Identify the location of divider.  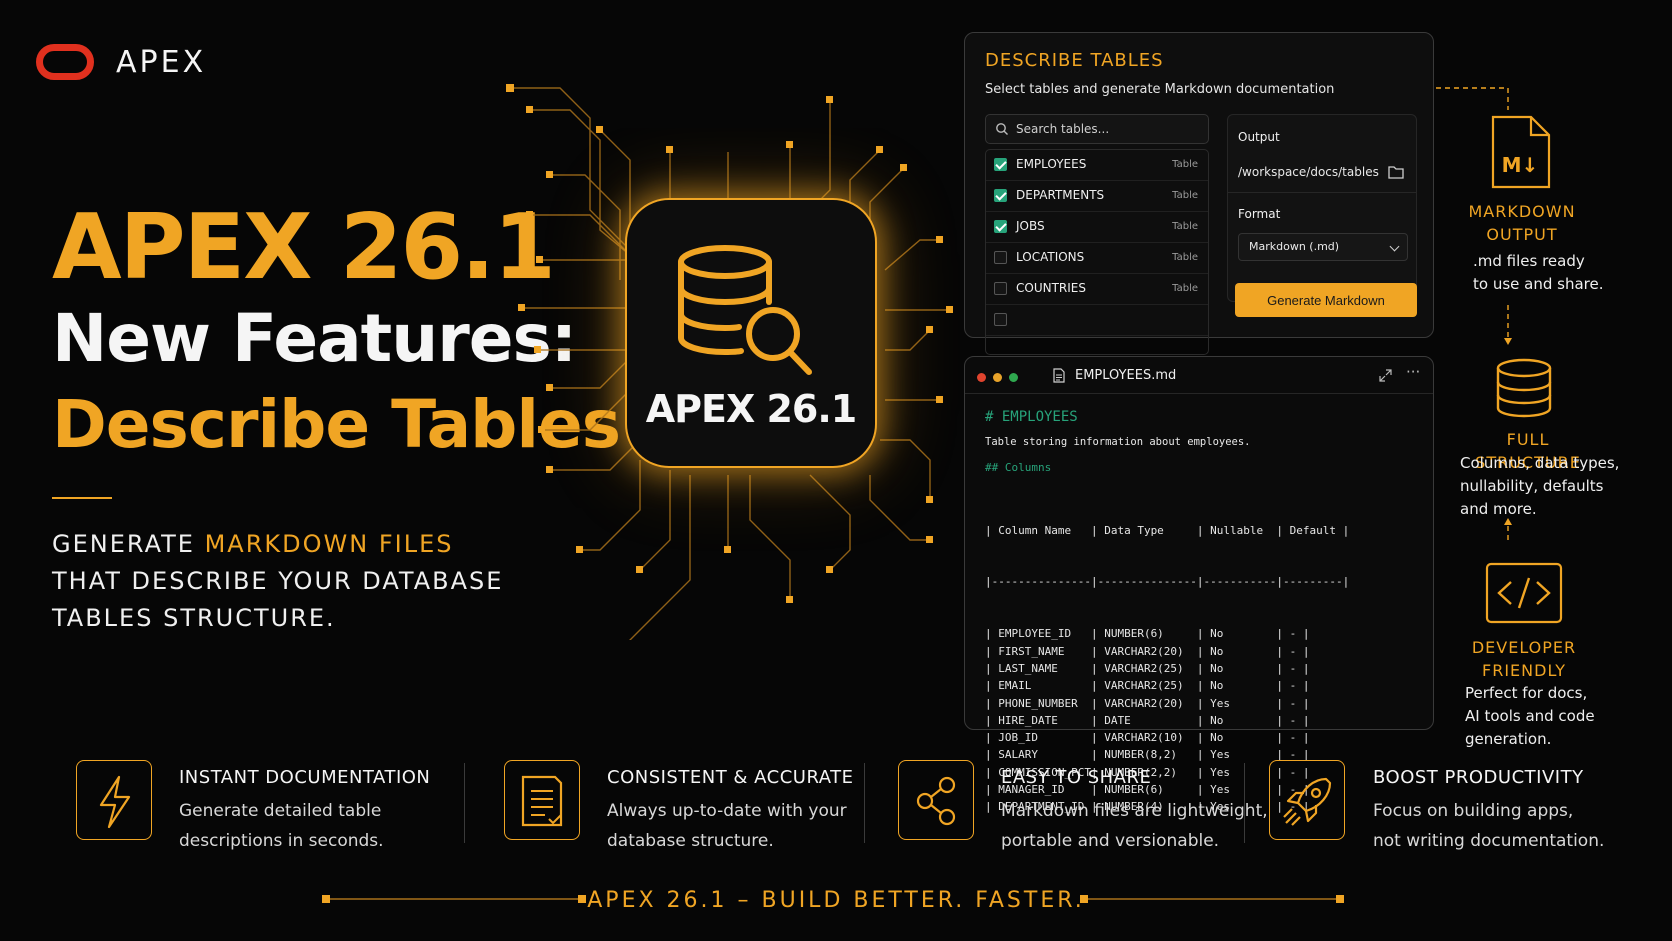
(1322, 192).